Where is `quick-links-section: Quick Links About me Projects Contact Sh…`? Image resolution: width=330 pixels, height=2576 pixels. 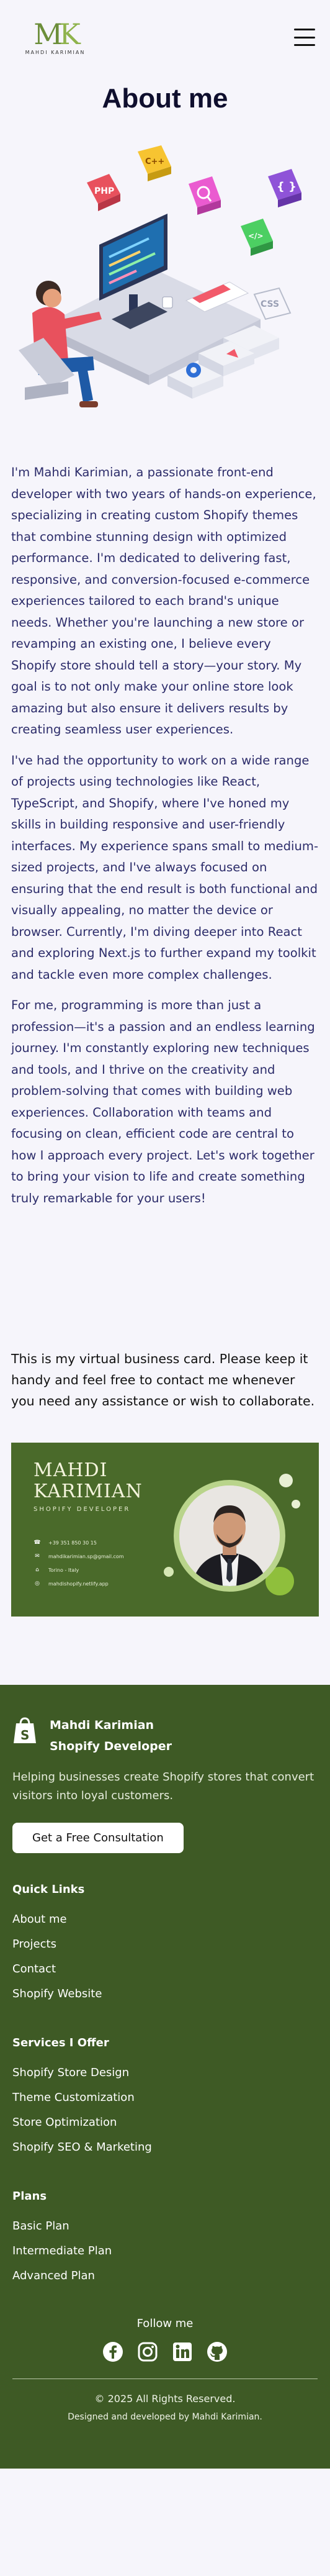
quick-links-section: Quick Links About me Projects Contact Sh… is located at coordinates (165, 1945).